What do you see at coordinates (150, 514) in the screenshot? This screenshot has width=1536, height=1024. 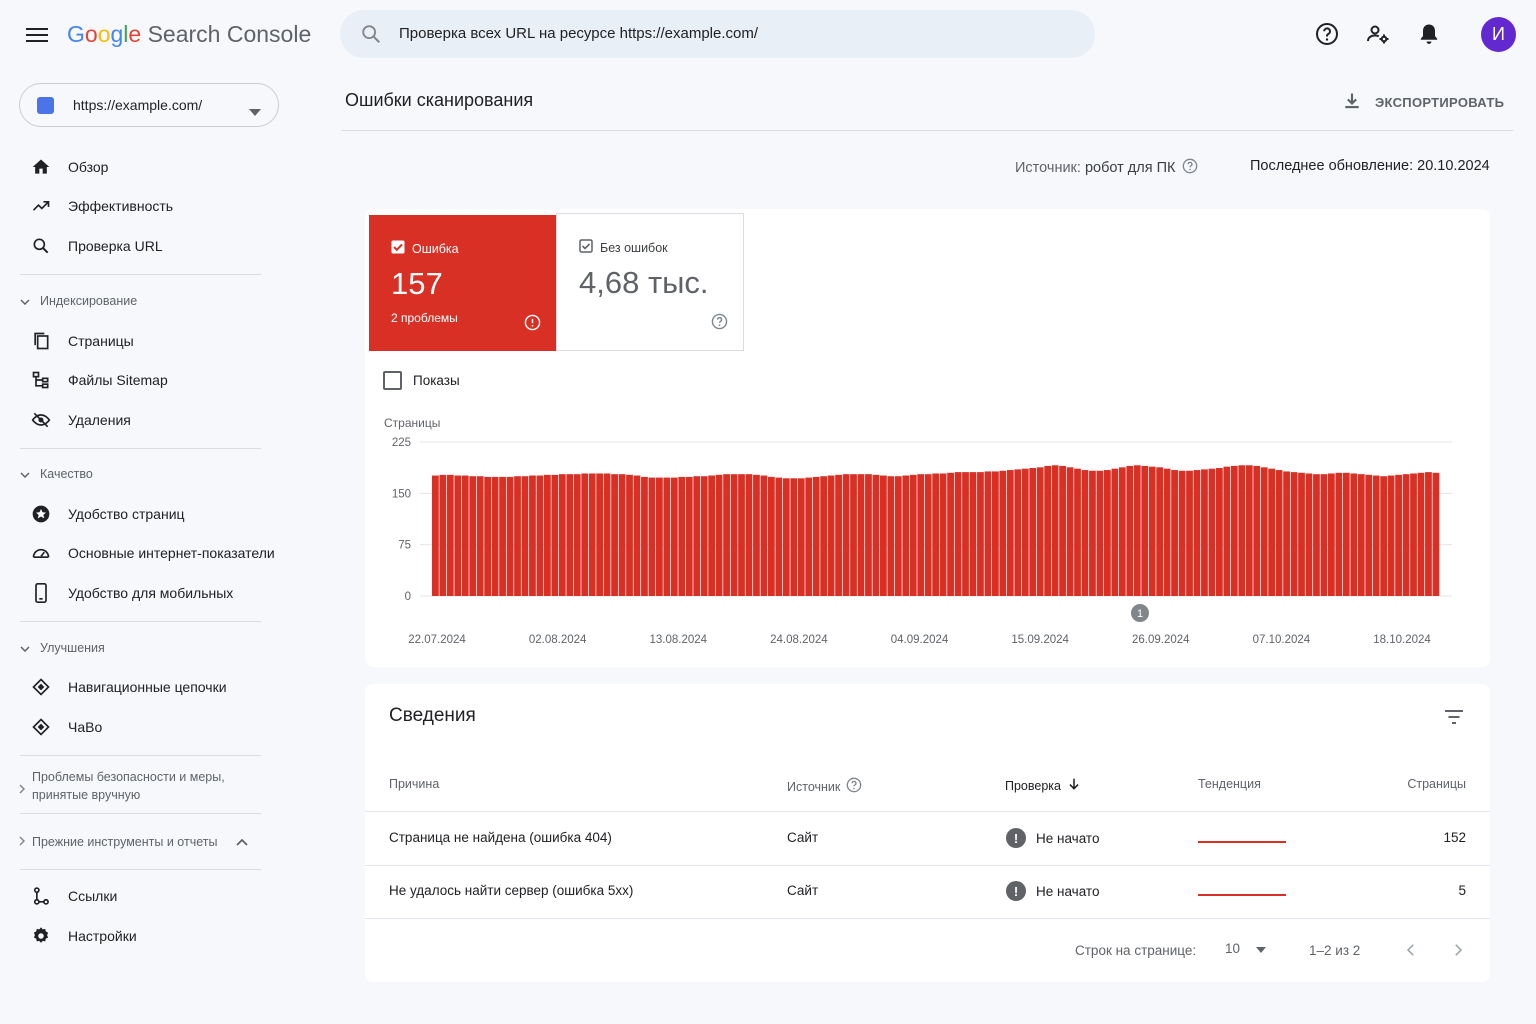 I see `sidebar-item-page-experience: Удобство страниц` at bounding box center [150, 514].